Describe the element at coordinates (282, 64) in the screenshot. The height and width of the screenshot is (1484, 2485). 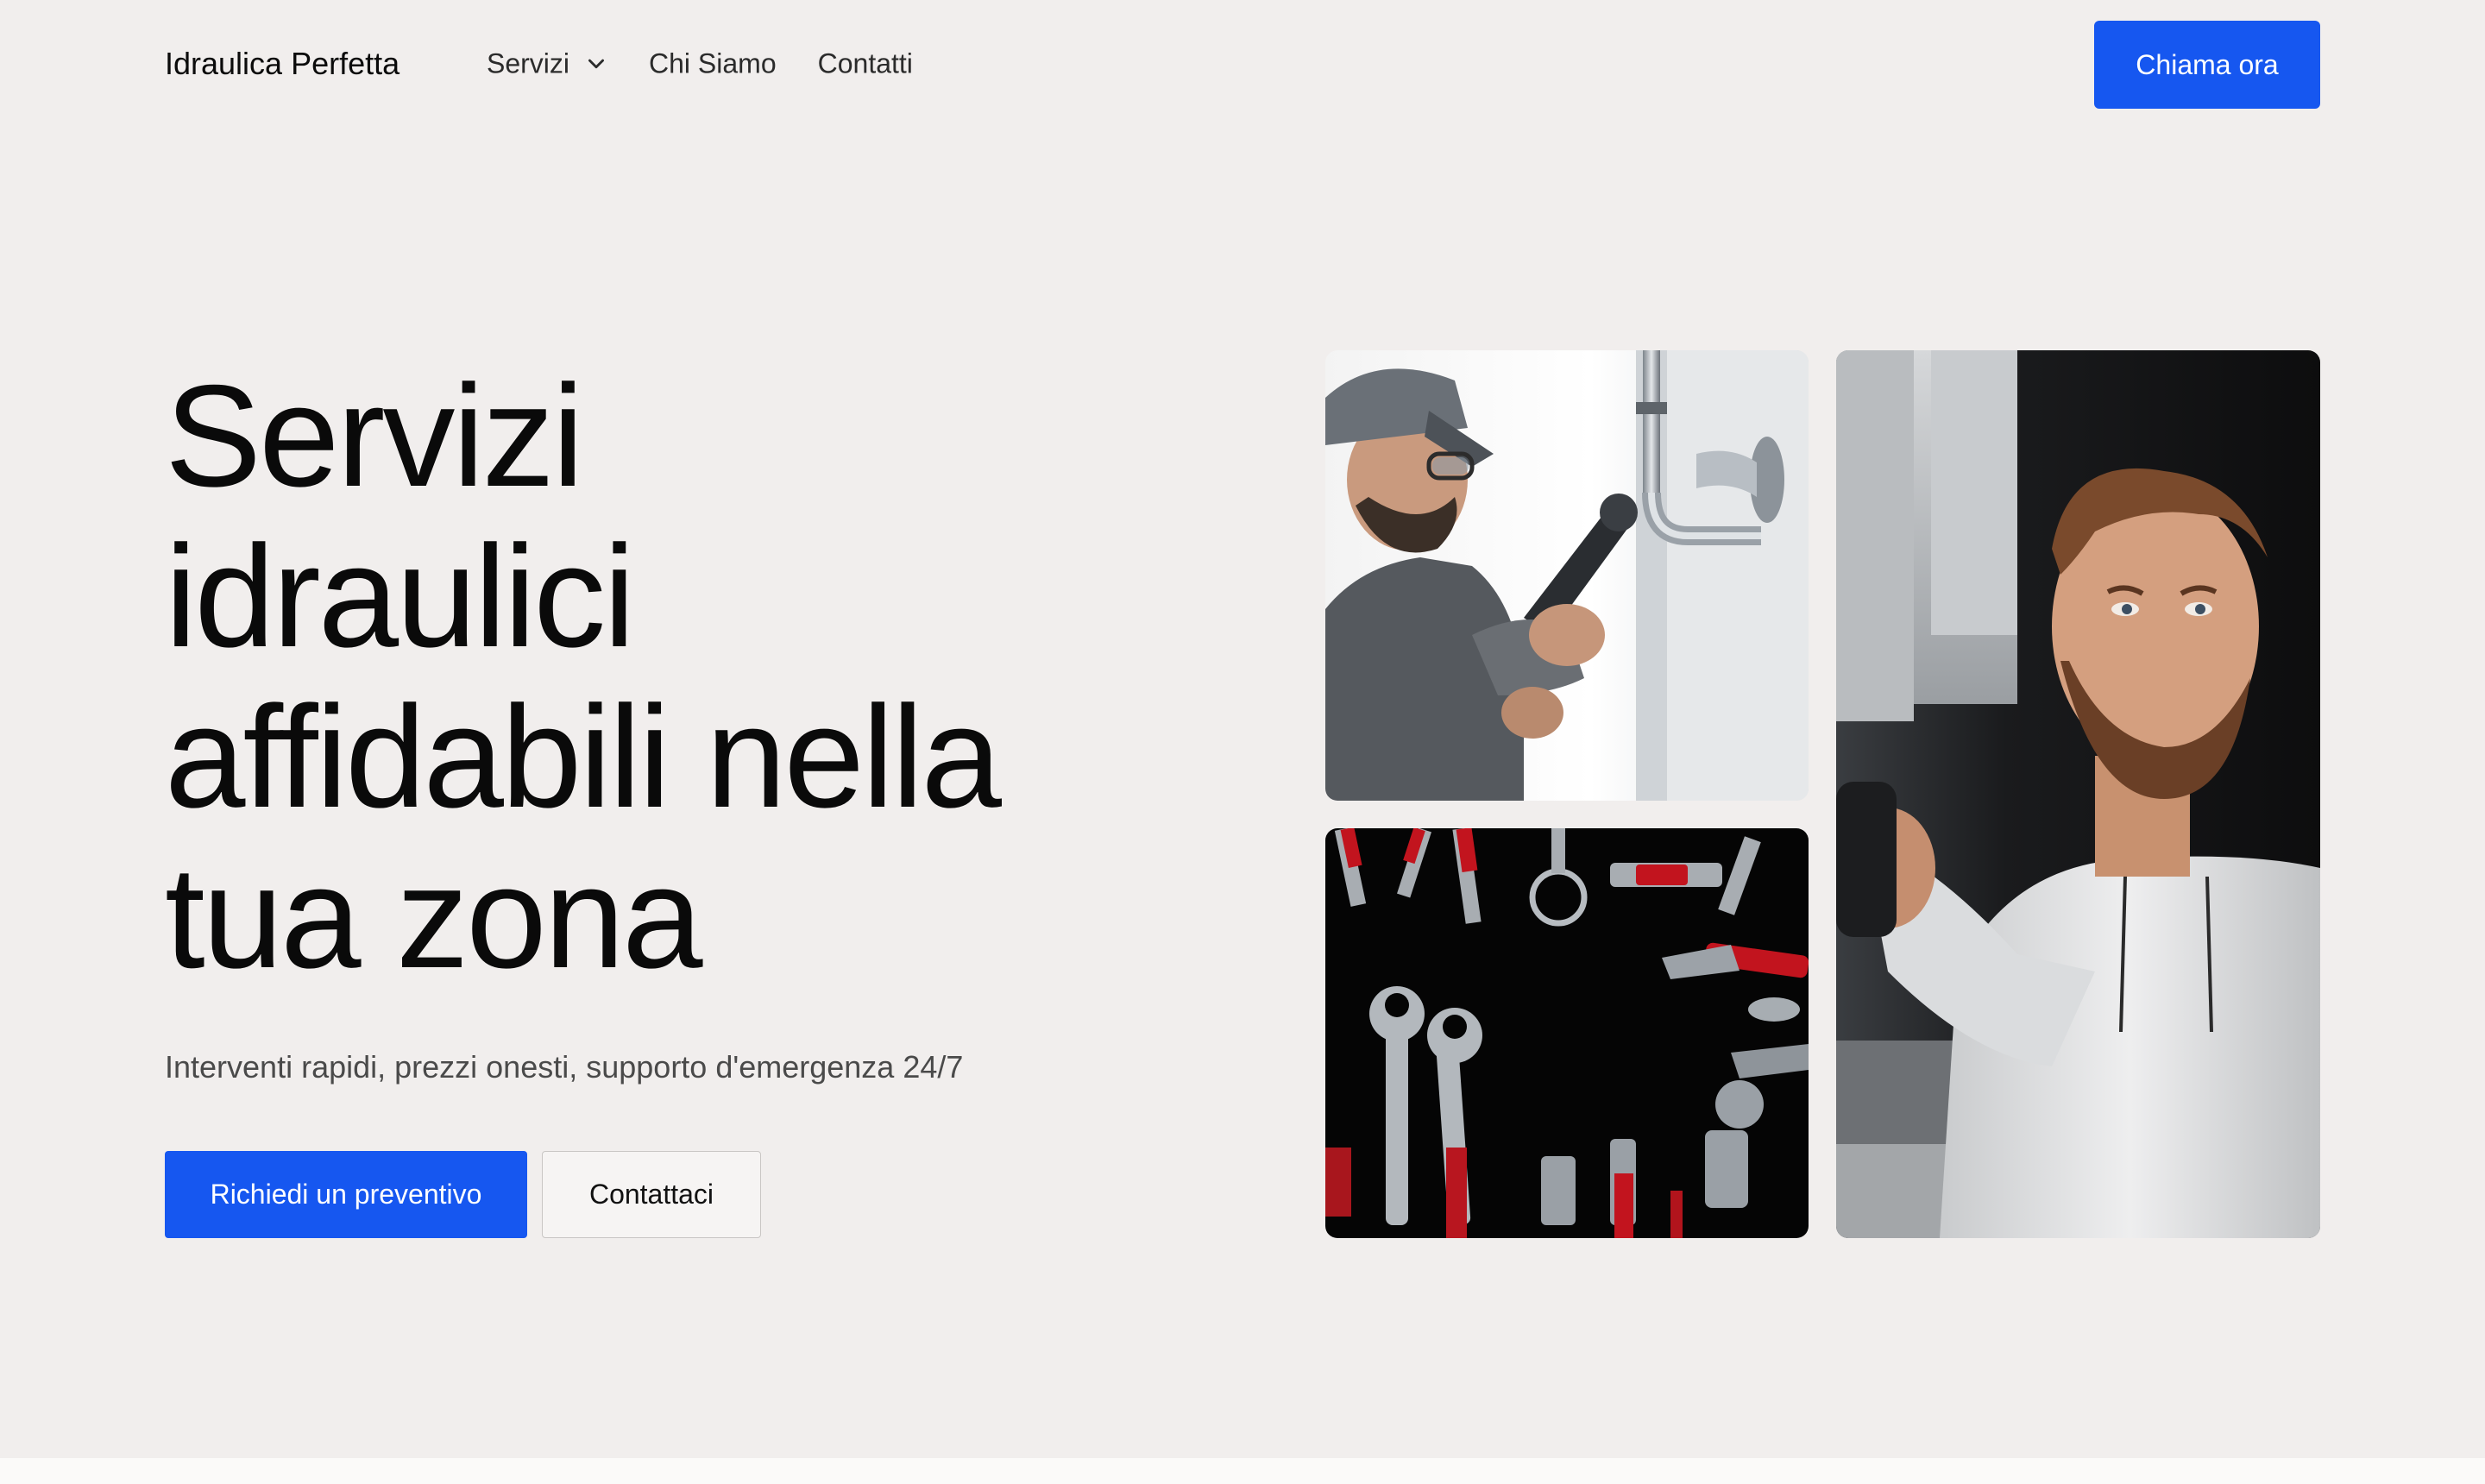
I see `brand-logo: Idraulica Perfetta` at that location.